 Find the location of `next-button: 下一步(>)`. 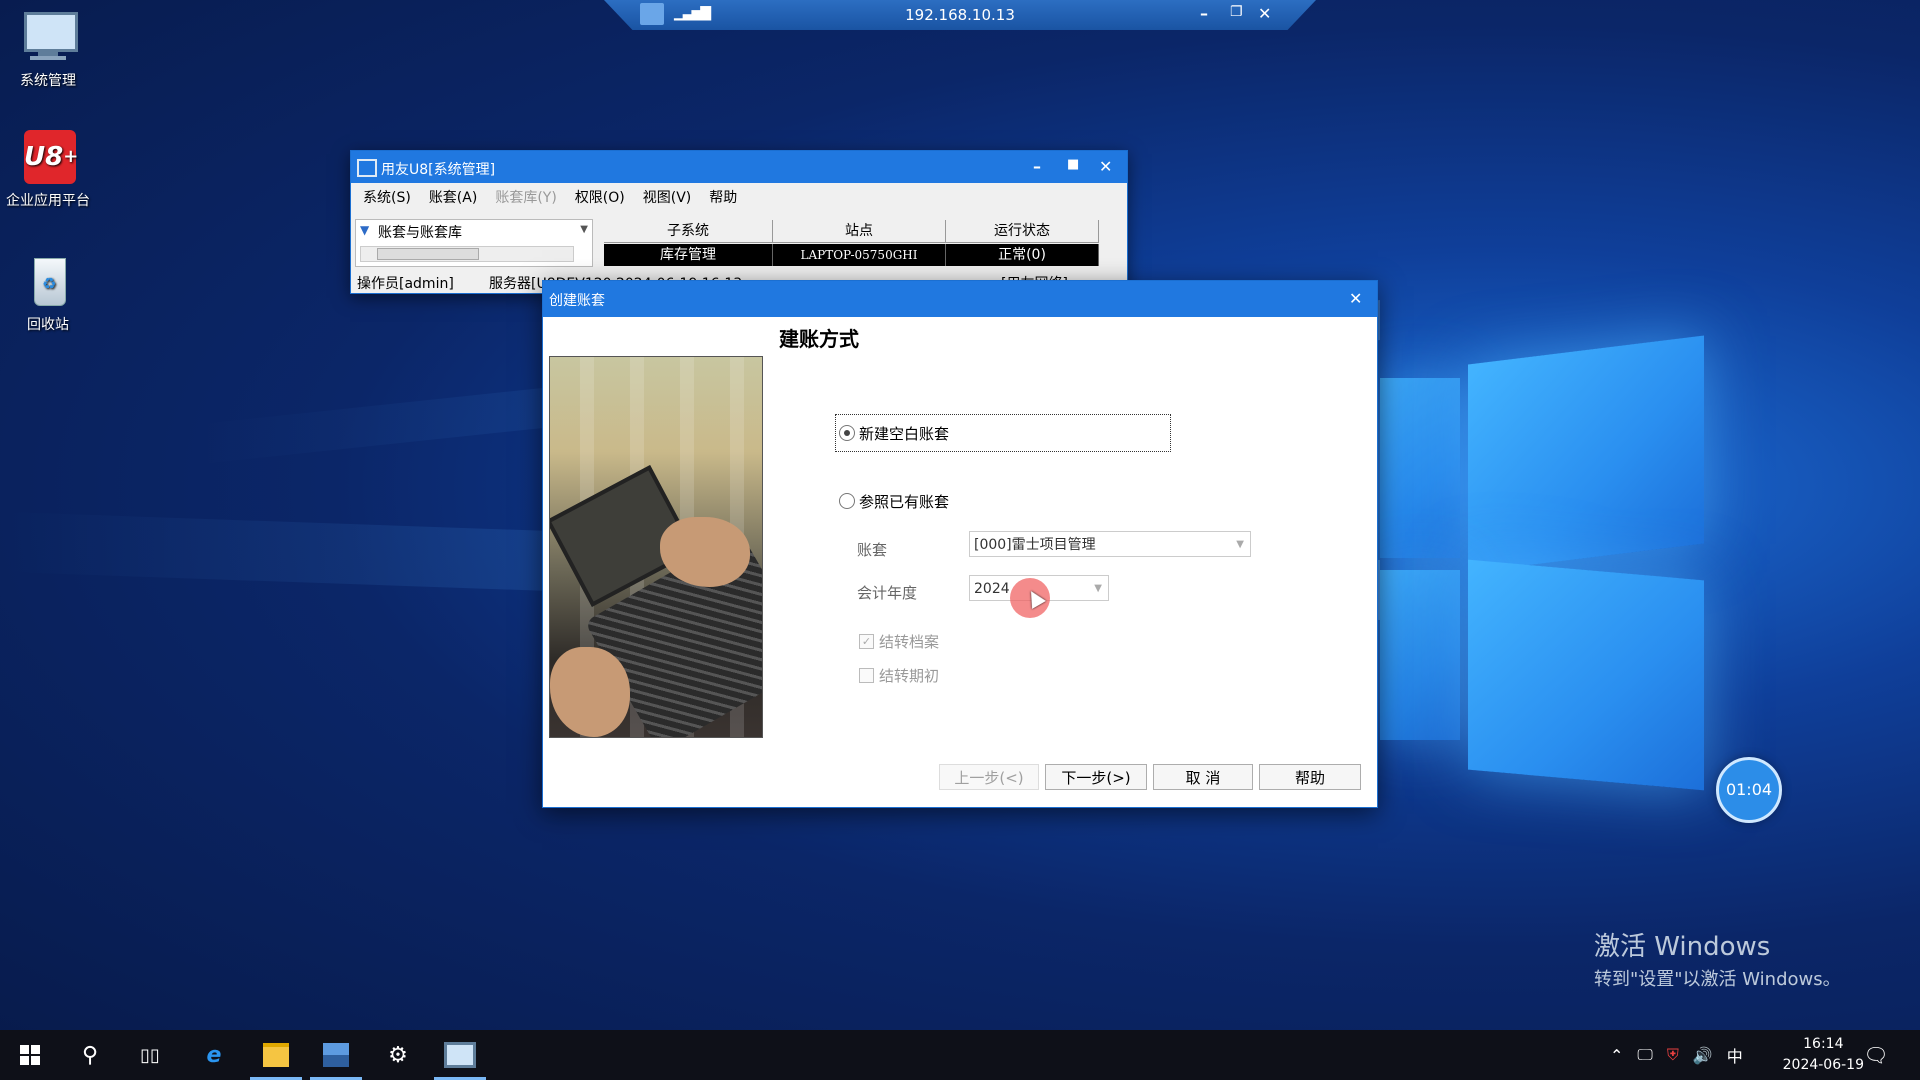

next-button: 下一步(>) is located at coordinates (1096, 777).